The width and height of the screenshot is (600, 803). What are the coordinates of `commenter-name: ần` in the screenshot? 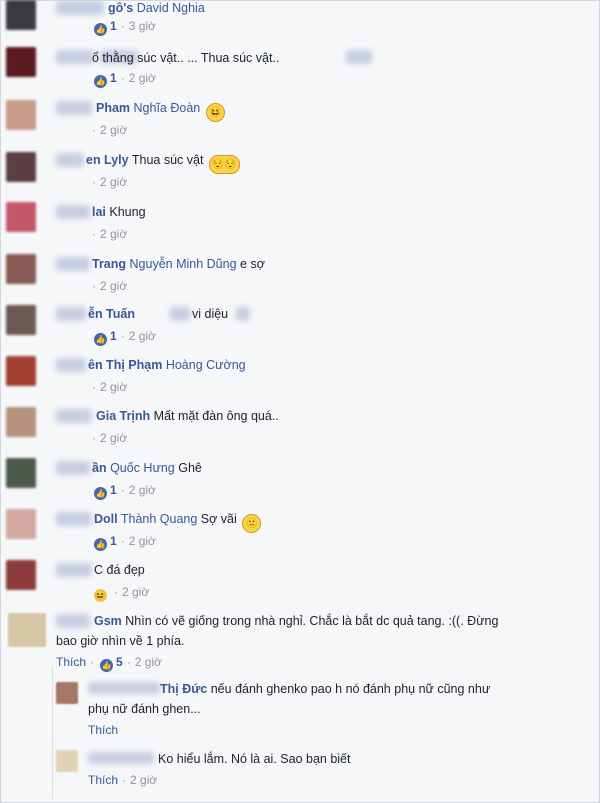 It's located at (99, 468).